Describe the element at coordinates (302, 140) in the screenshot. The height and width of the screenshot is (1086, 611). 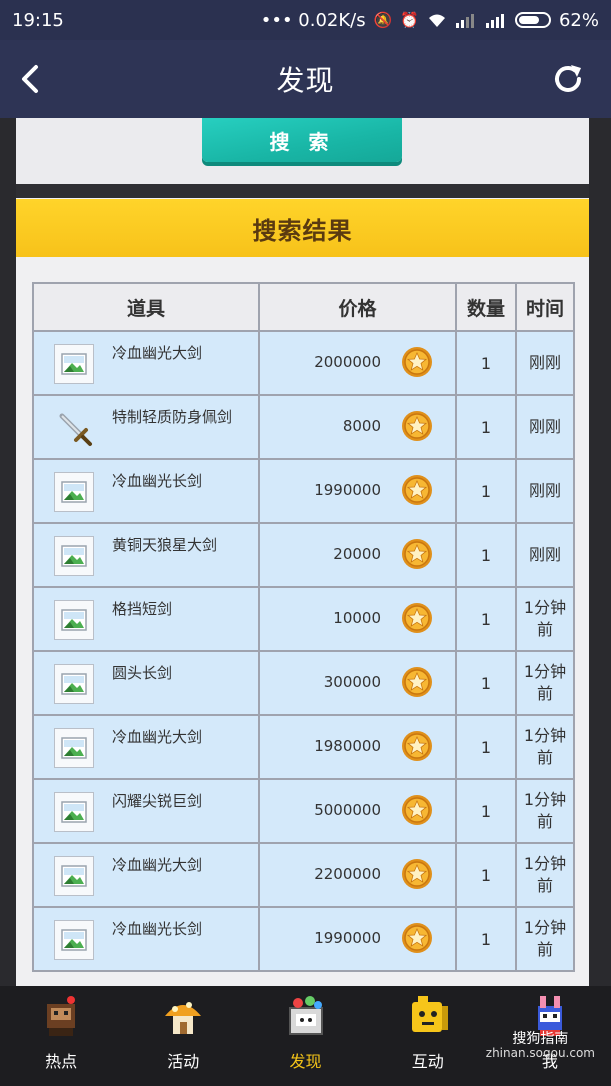
I see `search-button: 搜 索` at that location.